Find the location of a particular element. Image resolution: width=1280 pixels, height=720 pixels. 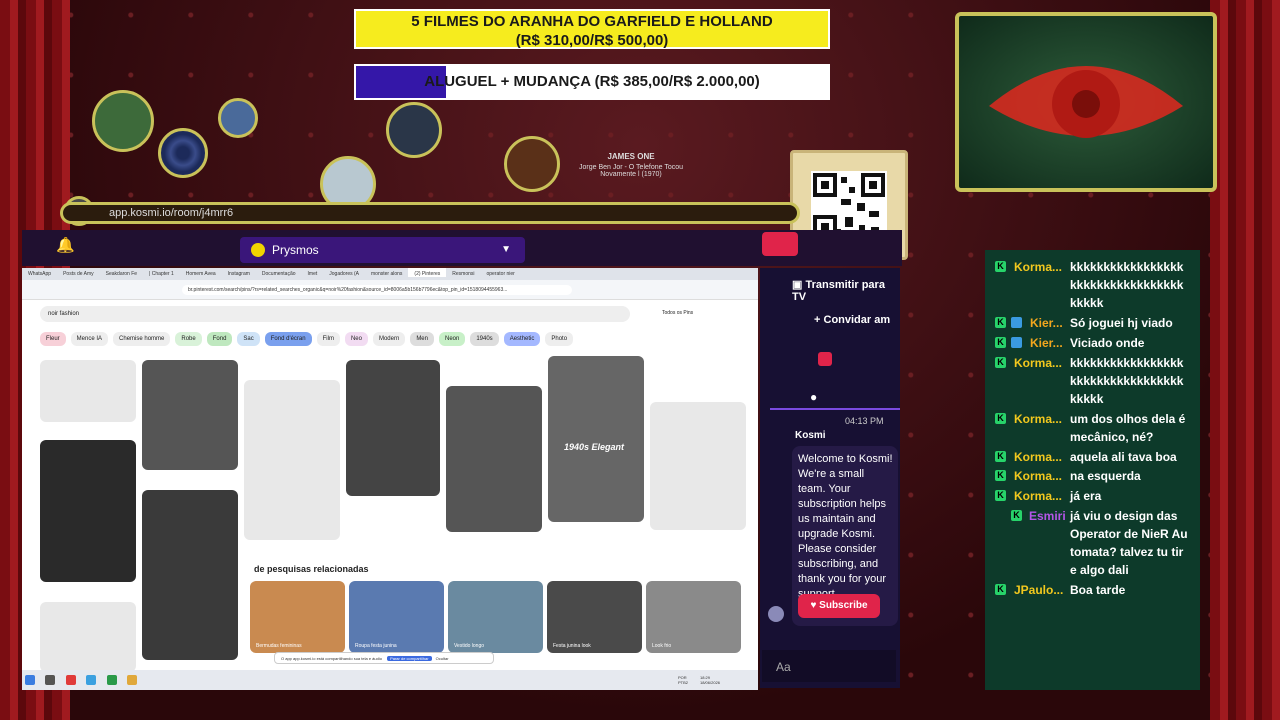

browser-tab: (2) Pinteres is located at coordinates (427, 272).